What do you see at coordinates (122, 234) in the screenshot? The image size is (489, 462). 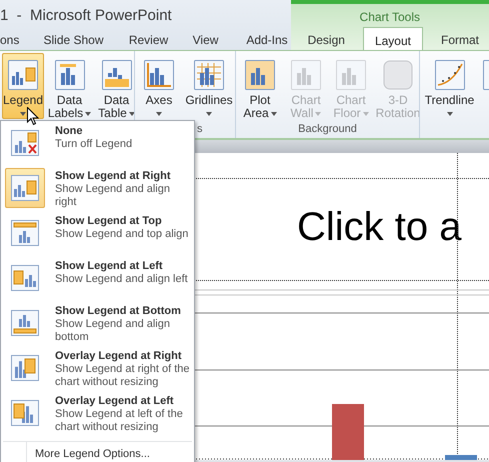 I see `menu-item-description: Show Legend and top align` at bounding box center [122, 234].